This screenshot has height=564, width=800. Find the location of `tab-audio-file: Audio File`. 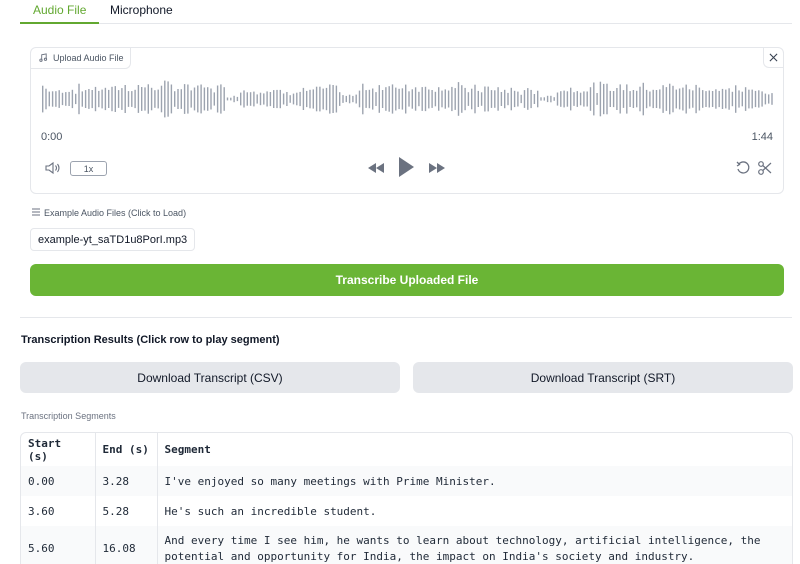

tab-audio-file: Audio File is located at coordinates (59, 13).